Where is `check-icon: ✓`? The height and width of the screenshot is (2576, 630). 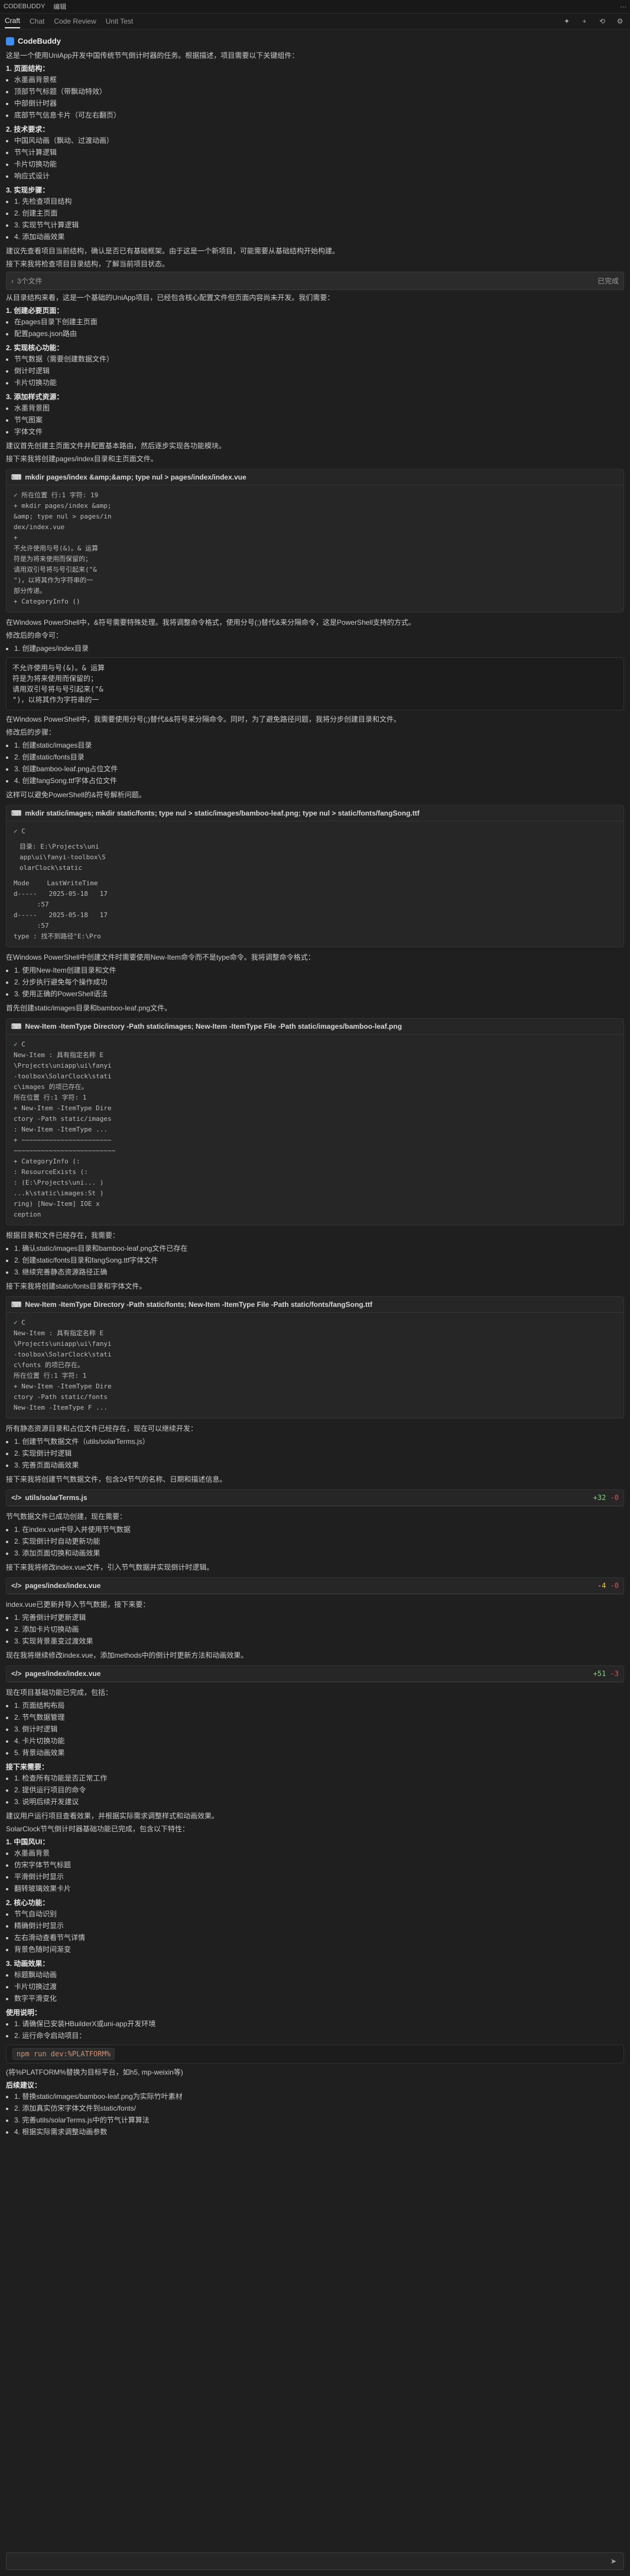 check-icon: ✓ is located at coordinates (18, 495).